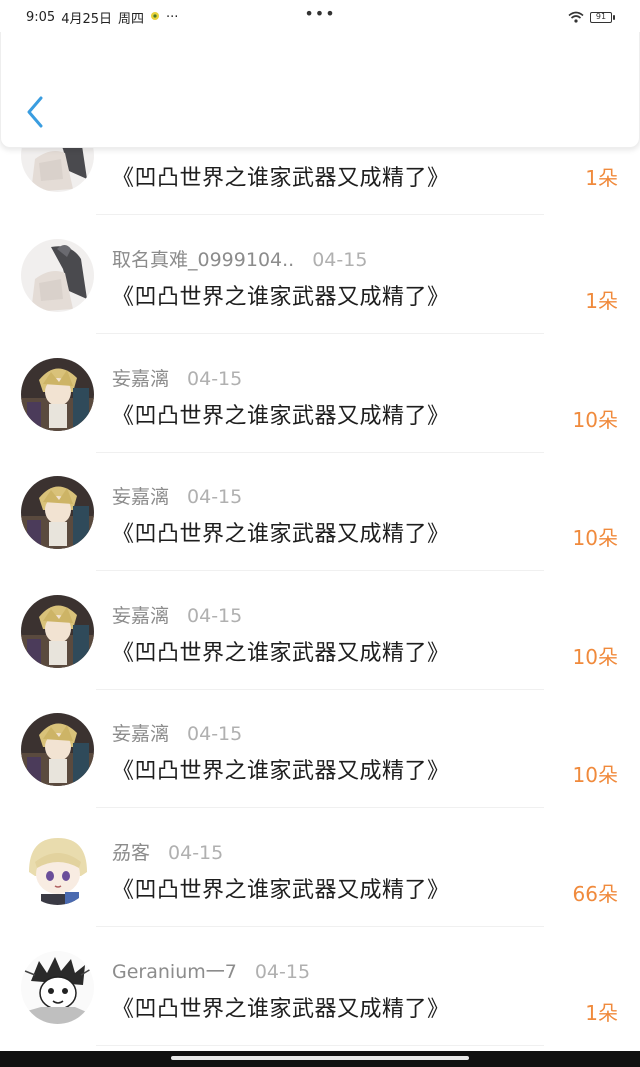 The image size is (640, 1067). I want to click on list-item: 《凹凸世界之谁家武器又成精了》 1朵, so click(320, 185).